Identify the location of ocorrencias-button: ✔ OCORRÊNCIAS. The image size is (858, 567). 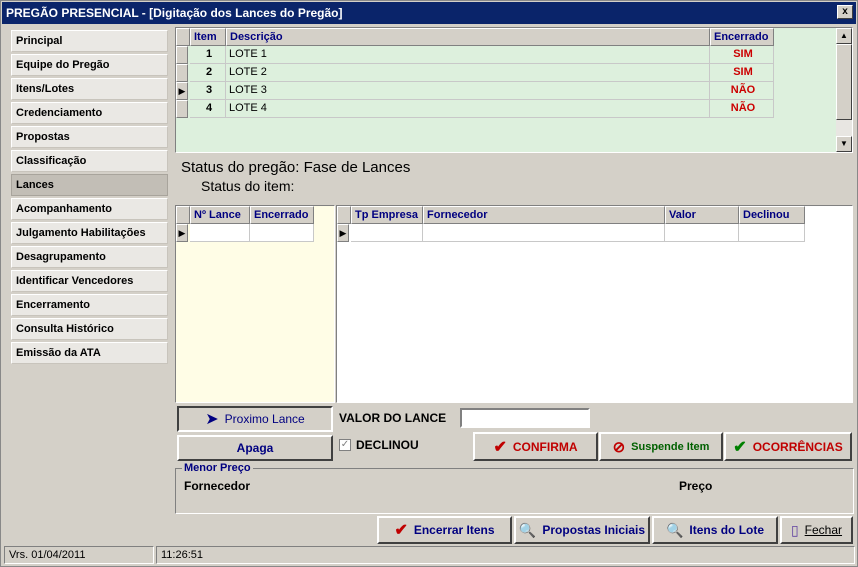
(788, 446).